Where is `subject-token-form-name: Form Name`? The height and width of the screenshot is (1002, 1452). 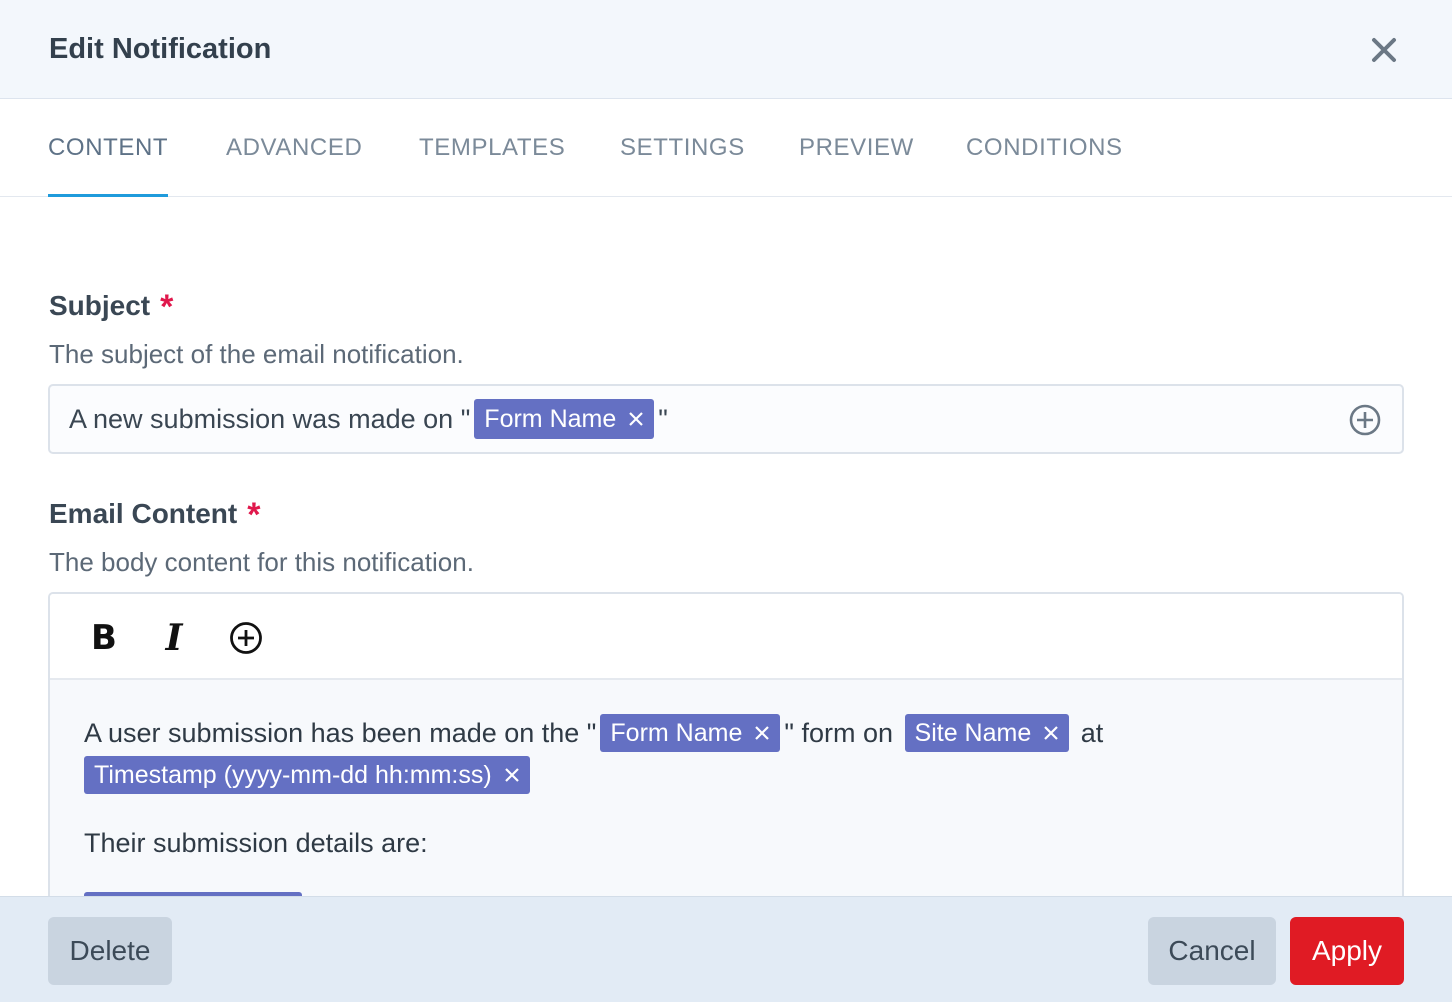 subject-token-form-name: Form Name is located at coordinates (564, 419).